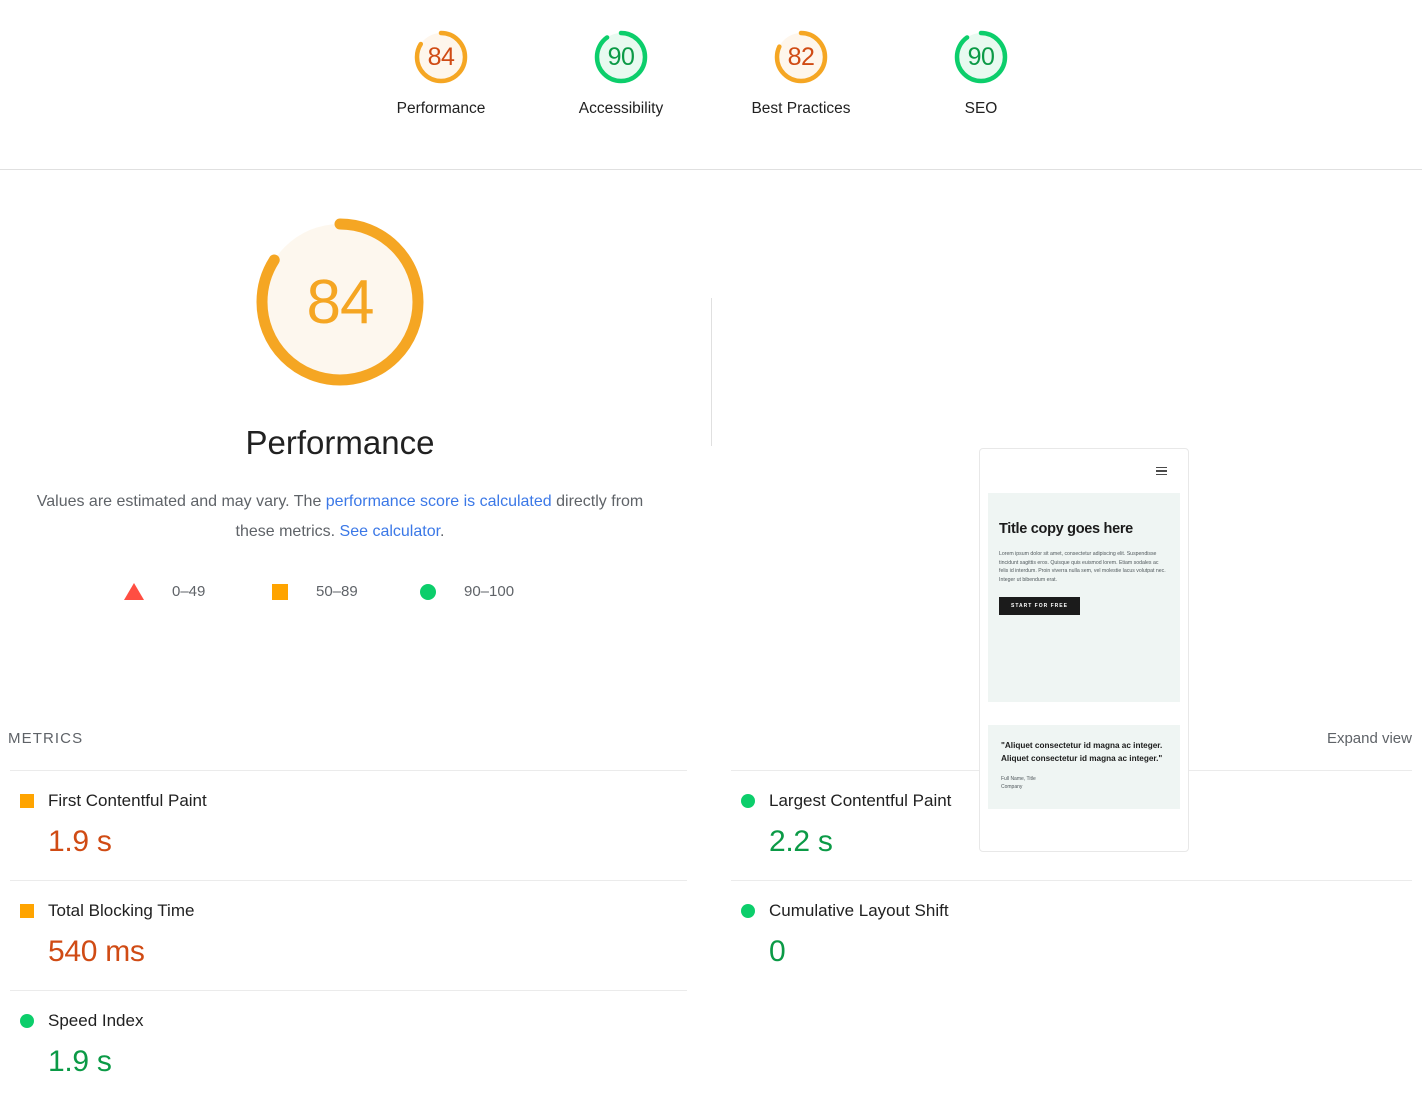 Image resolution: width=1422 pixels, height=1114 pixels. I want to click on metric-value: 540 ms, so click(96, 951).